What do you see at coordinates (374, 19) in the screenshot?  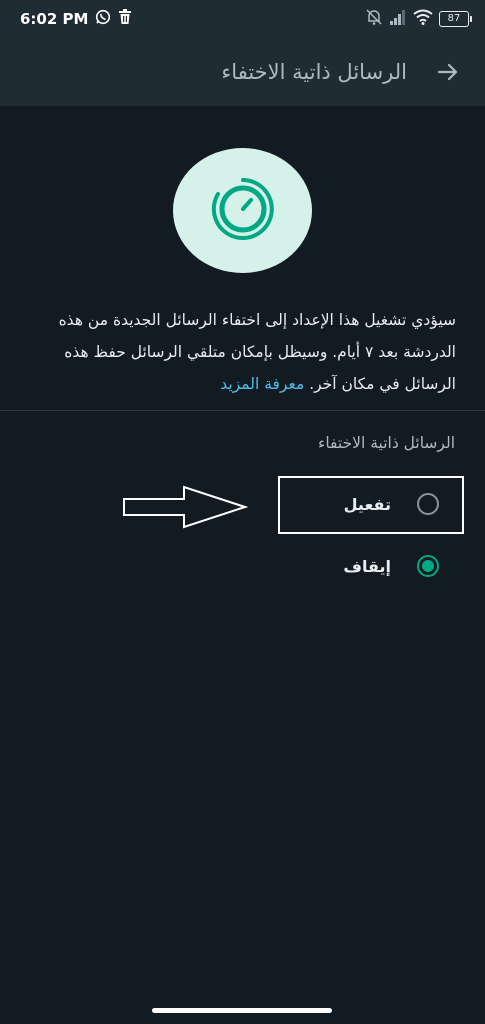 I see `mute-icon` at bounding box center [374, 19].